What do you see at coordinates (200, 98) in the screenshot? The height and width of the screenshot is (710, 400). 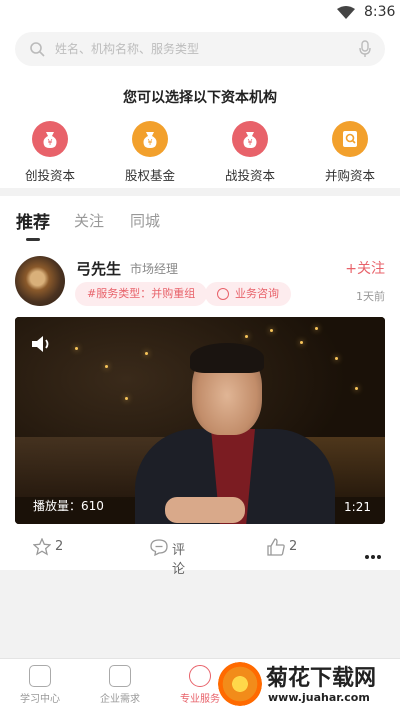 I see `institutions-title: 您可以选择以下资本机构` at bounding box center [200, 98].